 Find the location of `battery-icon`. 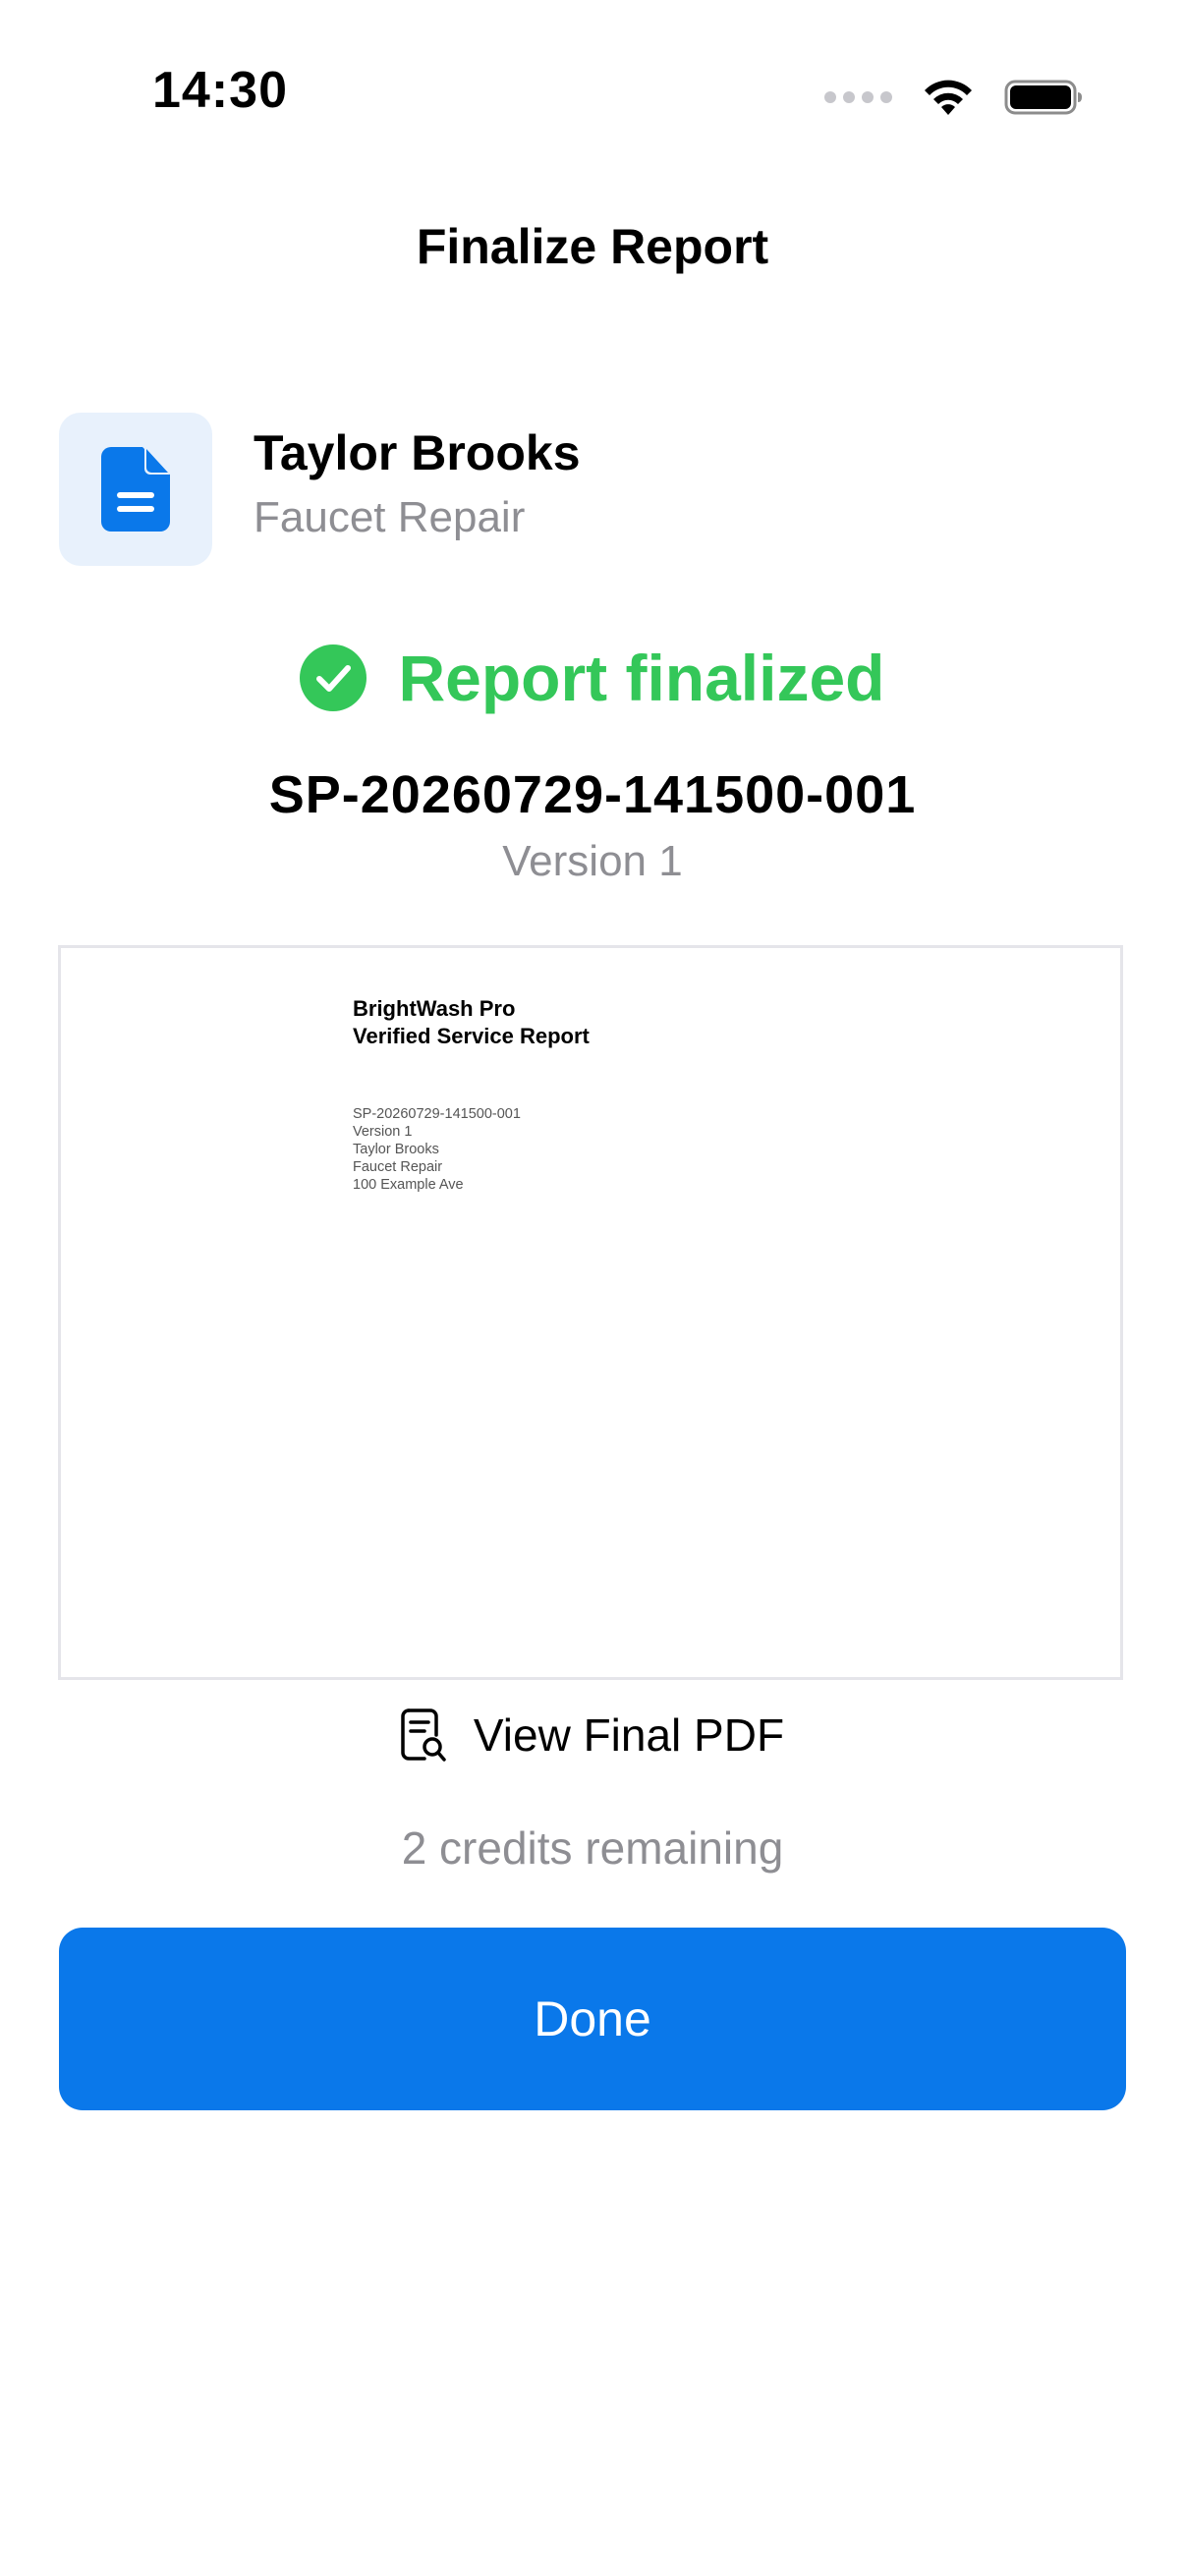

battery-icon is located at coordinates (1044, 97).